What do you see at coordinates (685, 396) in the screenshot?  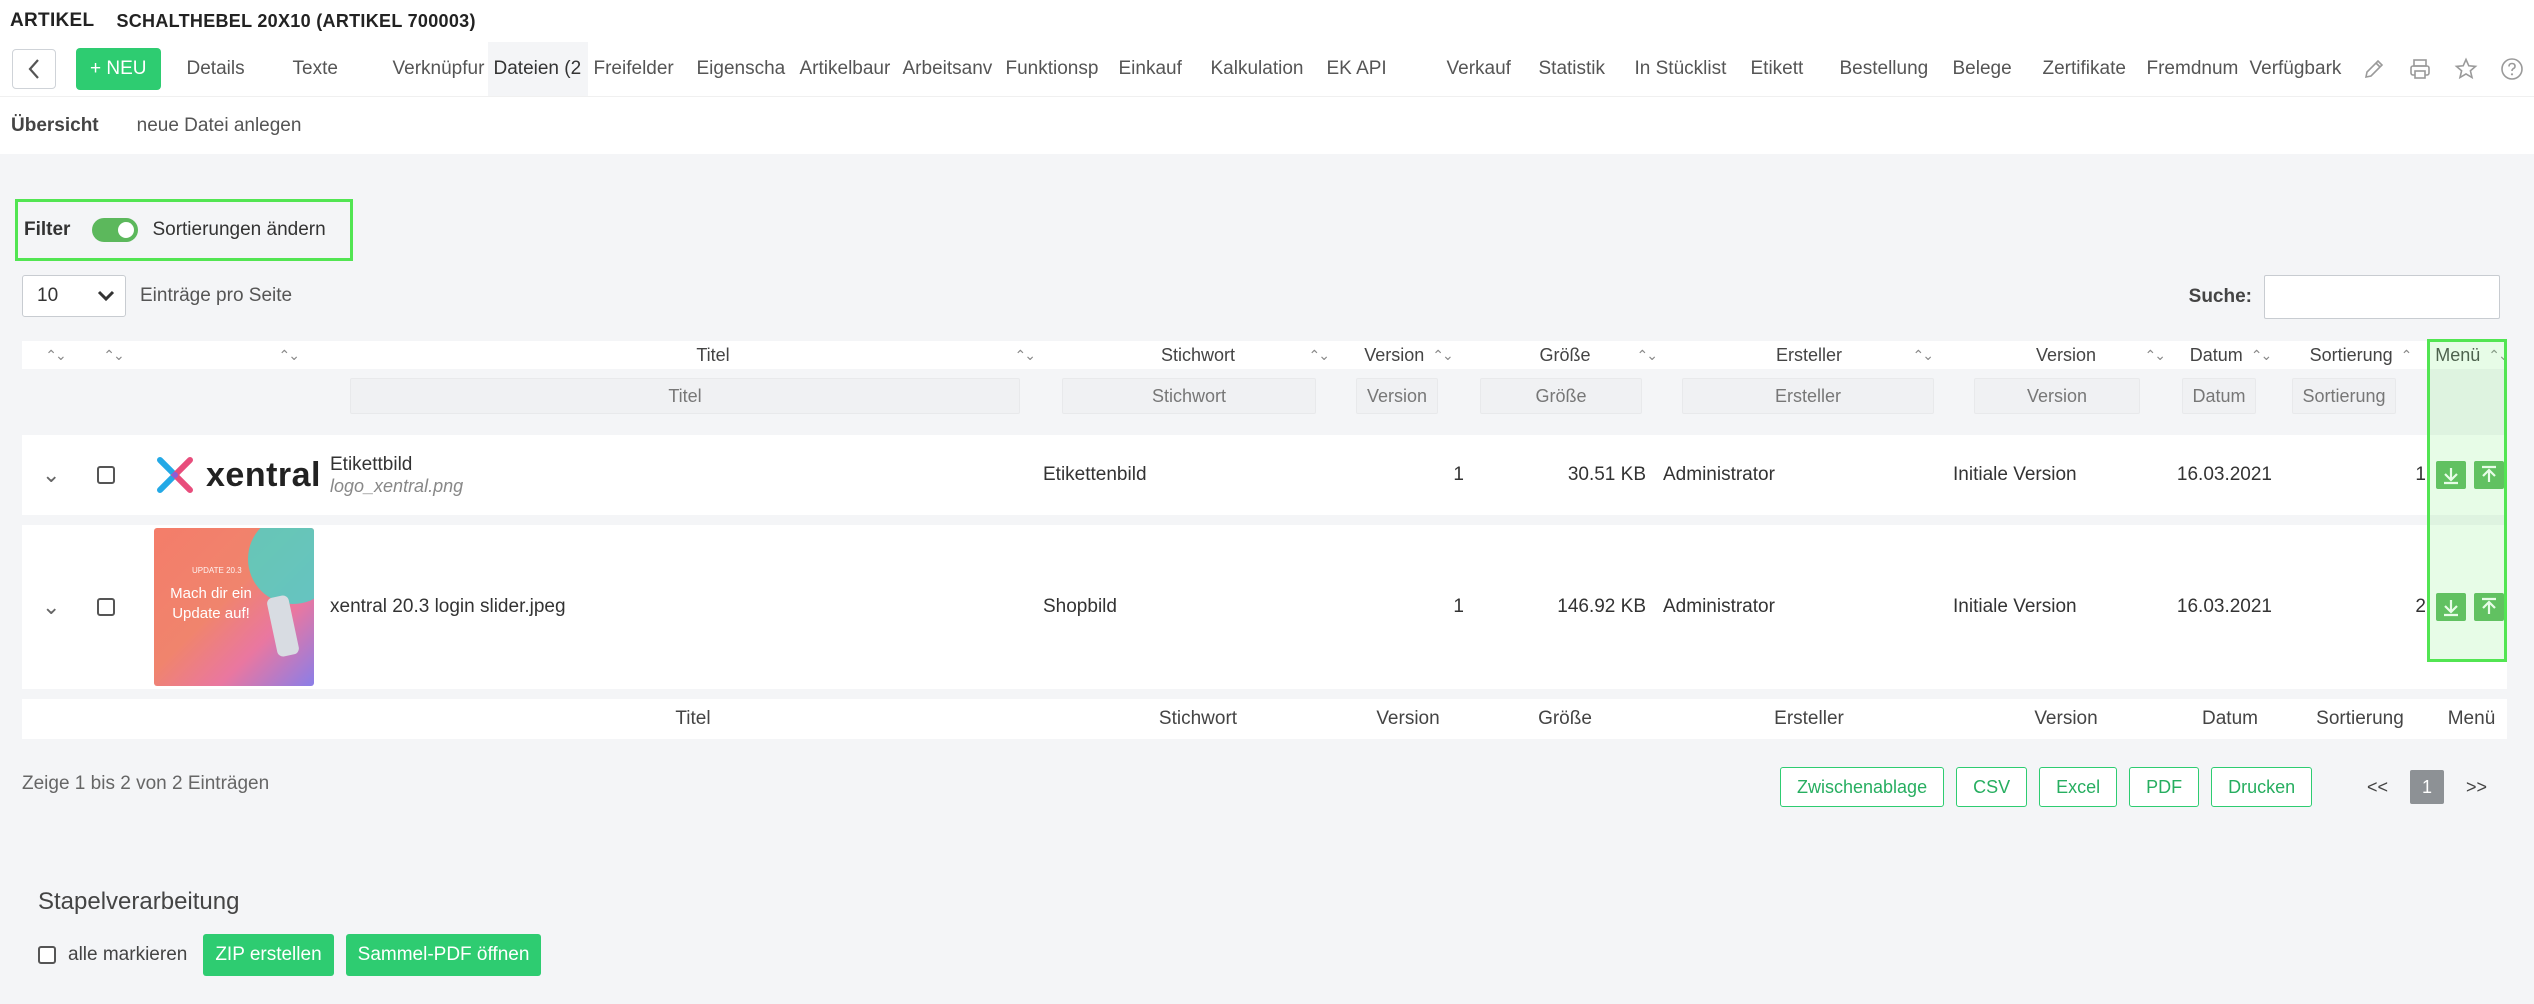 I see `filter-titel: Titel` at bounding box center [685, 396].